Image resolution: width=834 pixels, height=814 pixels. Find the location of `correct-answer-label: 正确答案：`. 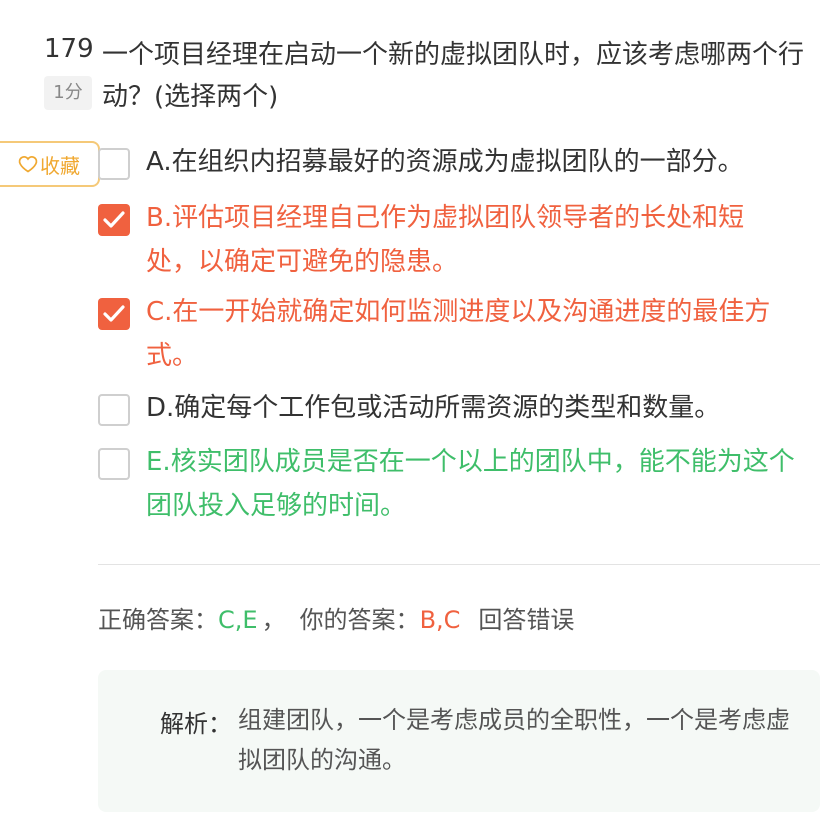

correct-answer-label: 正确答案： is located at coordinates (158, 620).